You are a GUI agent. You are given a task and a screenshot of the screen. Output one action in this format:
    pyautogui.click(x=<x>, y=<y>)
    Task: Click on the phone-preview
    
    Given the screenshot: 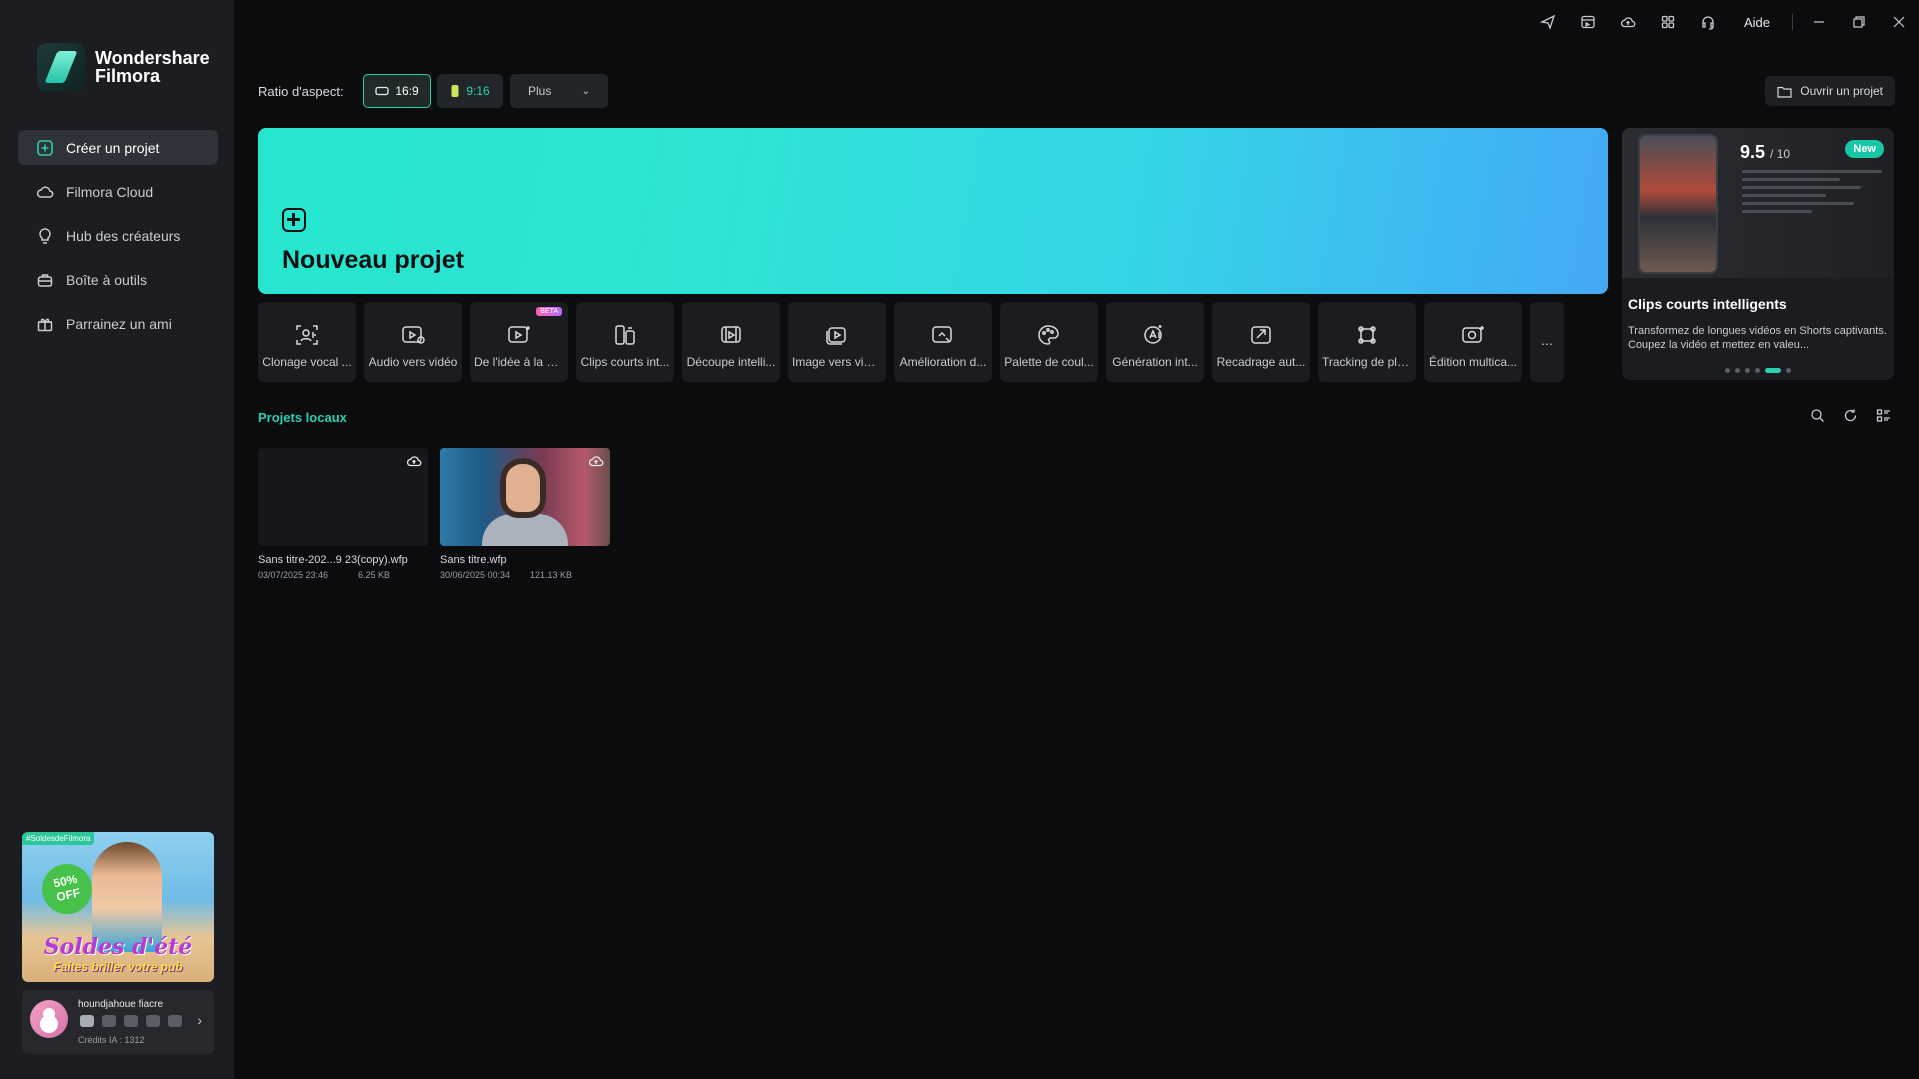 What is the action you would take?
    pyautogui.click(x=1678, y=204)
    